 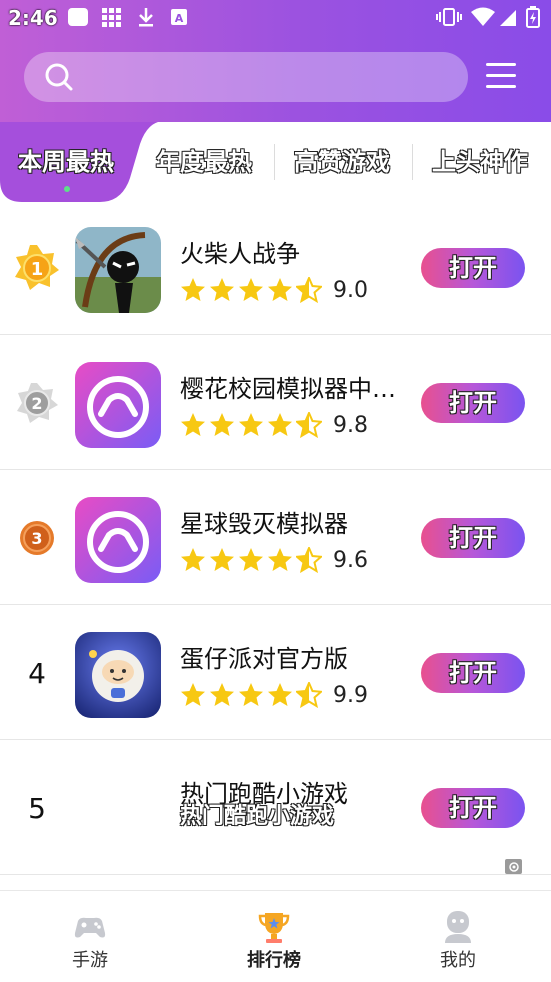 I want to click on search-bar, so click(x=246, y=77).